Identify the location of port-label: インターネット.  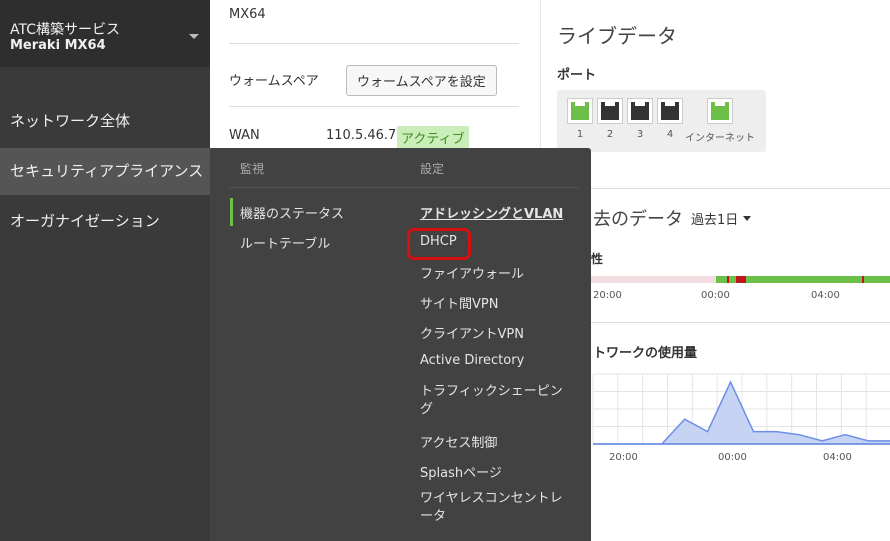
(720, 138).